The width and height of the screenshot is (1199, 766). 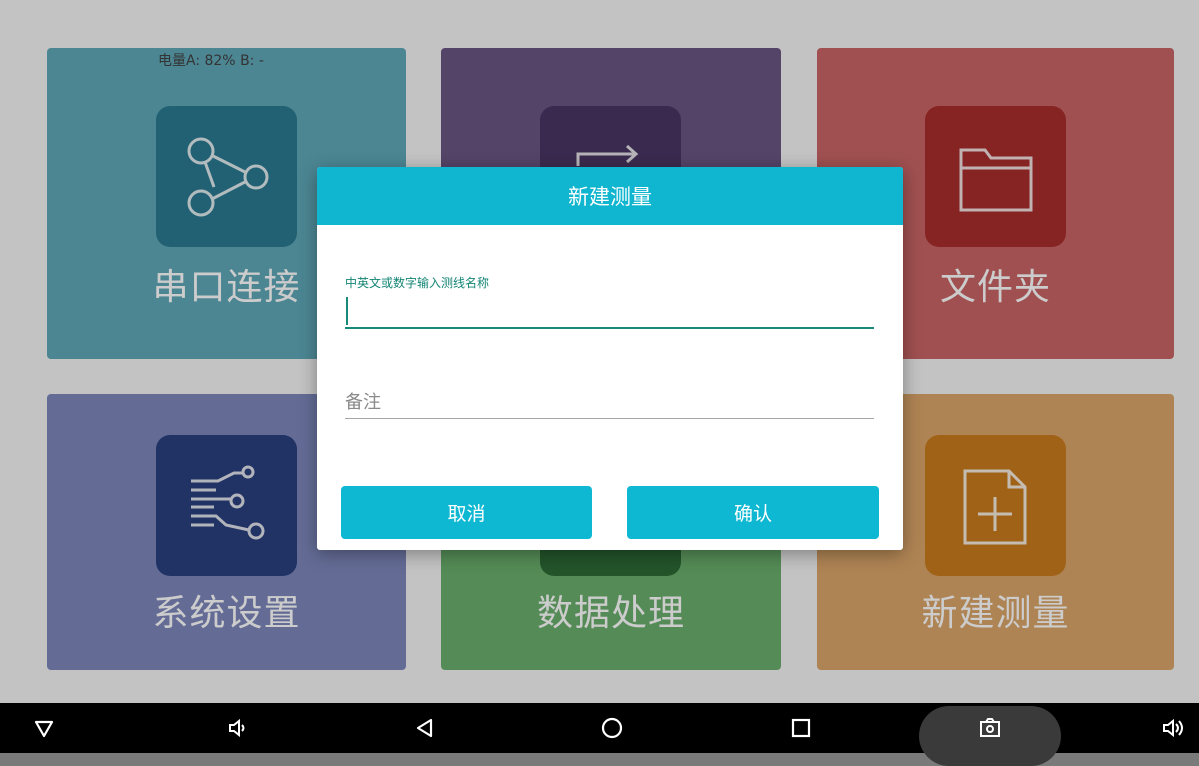 I want to click on name-field-hint: 中英文或数字输入测线名称, so click(x=417, y=283).